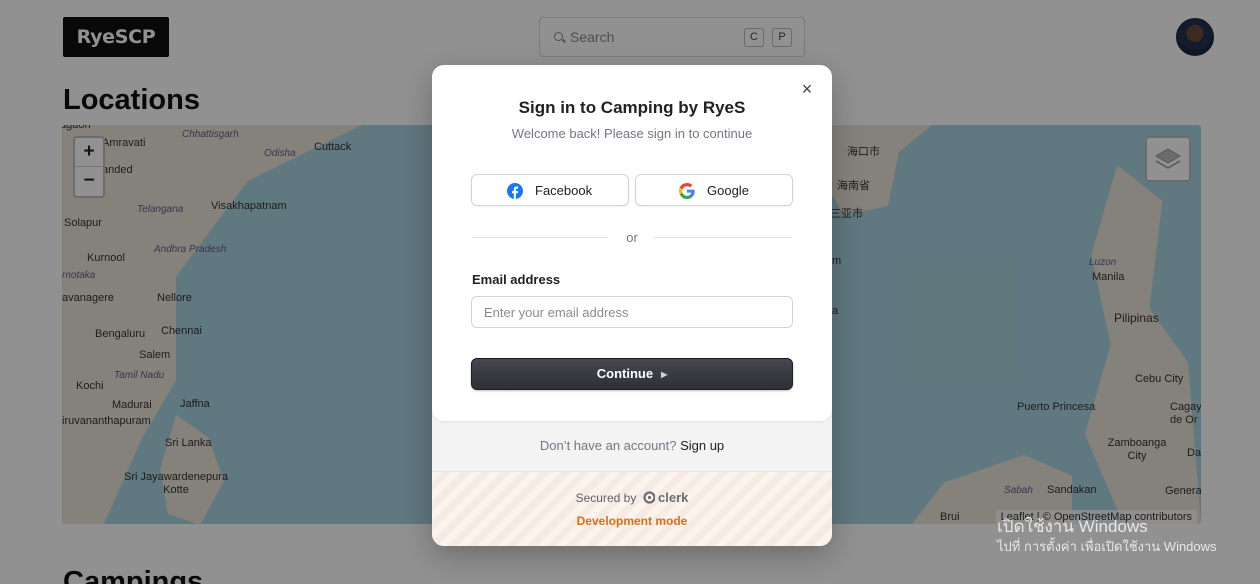 This screenshot has height=584, width=1260. I want to click on google-label: Google, so click(728, 190).